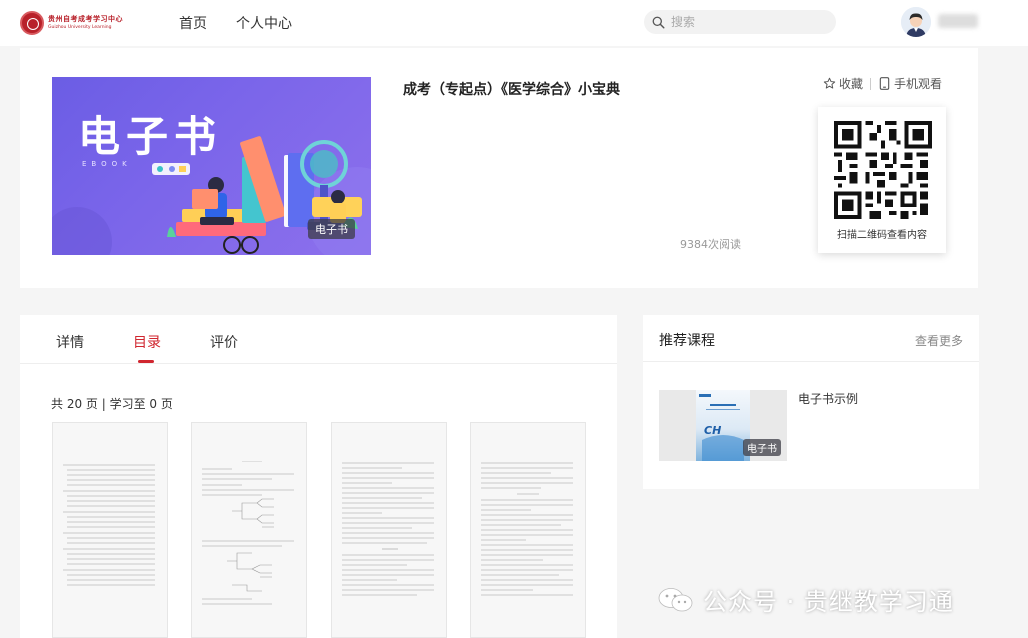 The height and width of the screenshot is (638, 1028). What do you see at coordinates (511, 90) in the screenshot?
I see `ebook-title: 成考（专起点）《医学综合》小宝典` at bounding box center [511, 90].